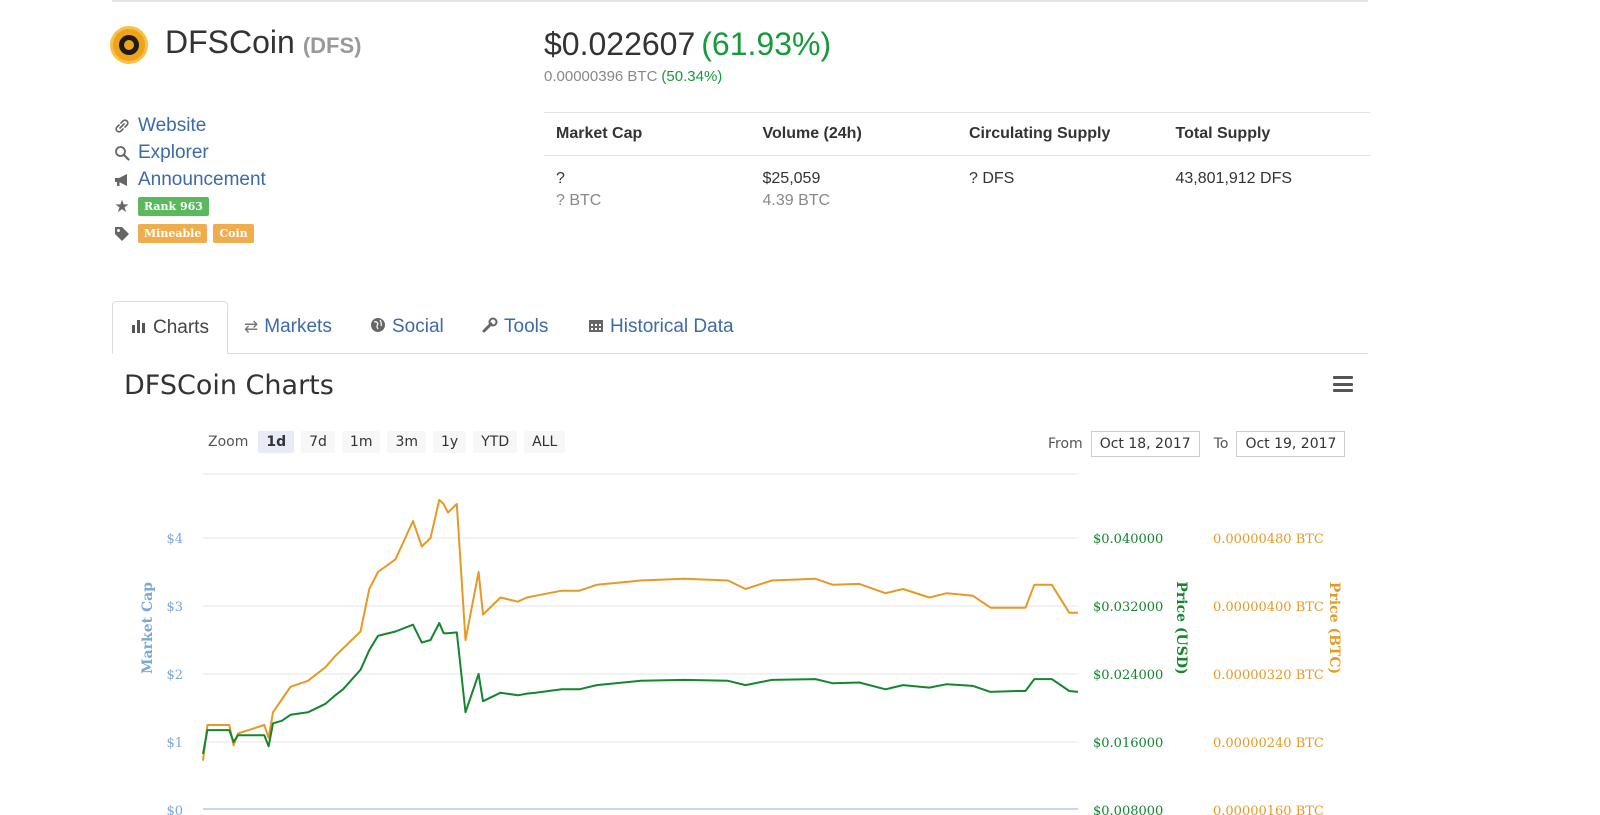  I want to click on price-usd: $0.022607, so click(620, 44).